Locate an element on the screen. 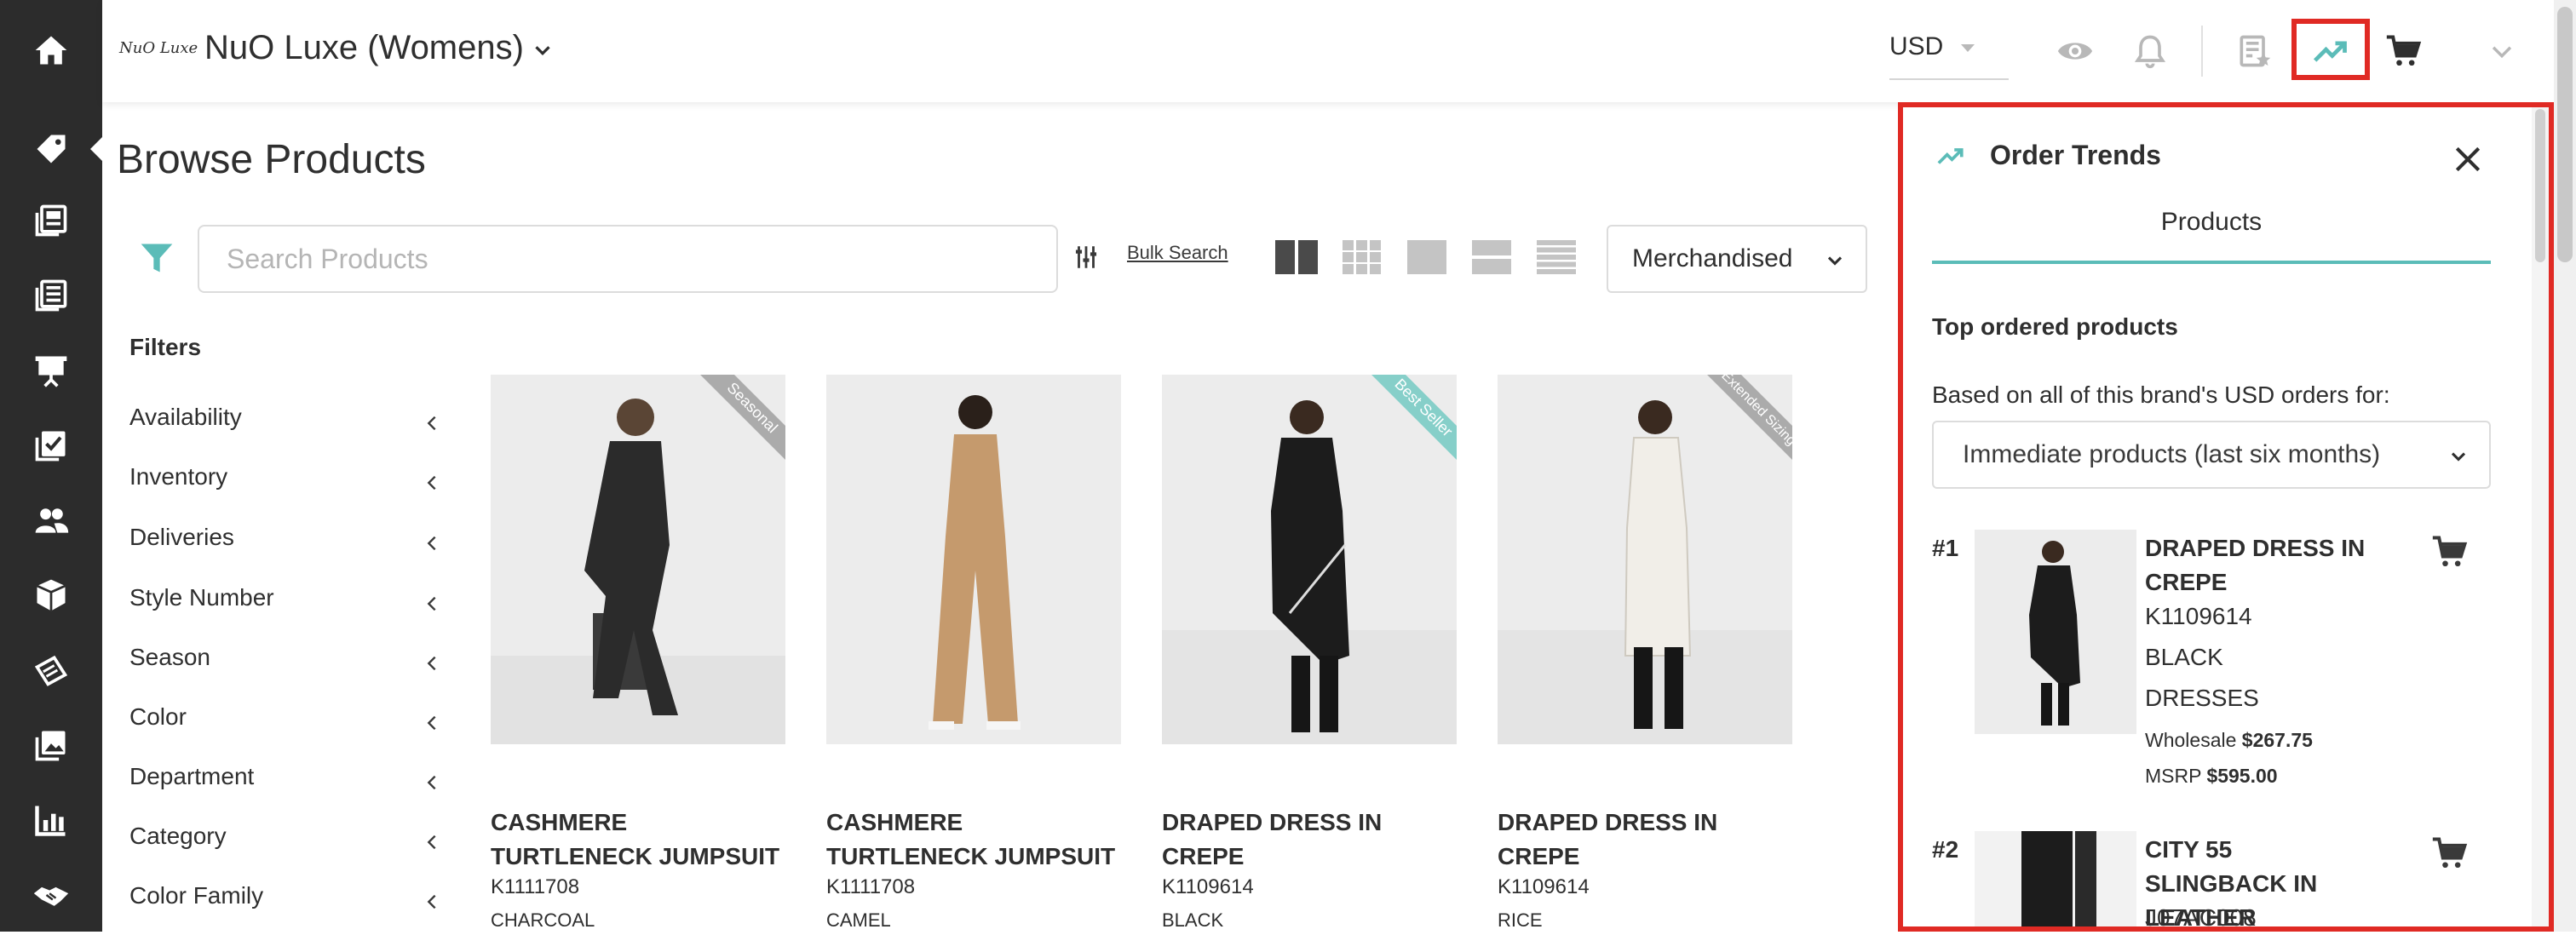 The image size is (2576, 935). filter-style-number: Style Number is located at coordinates (287, 603).